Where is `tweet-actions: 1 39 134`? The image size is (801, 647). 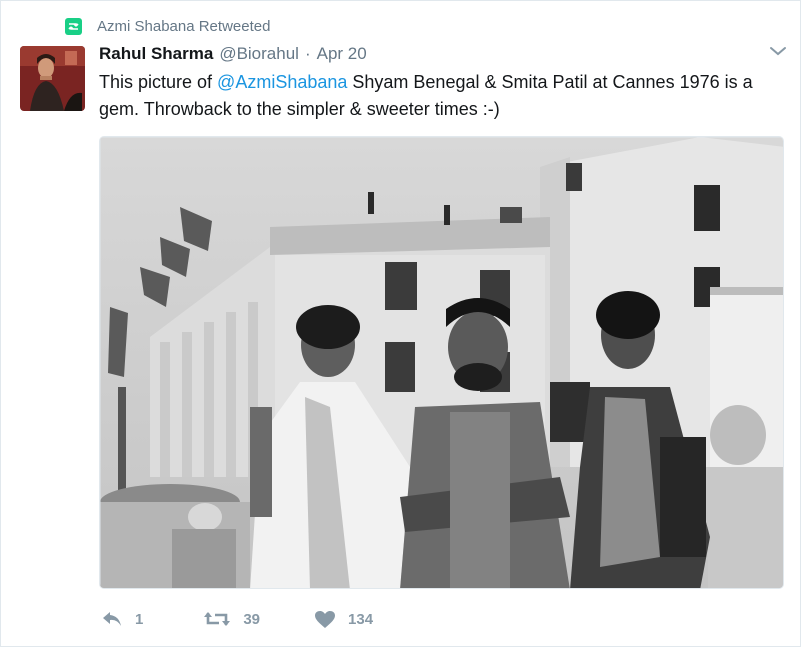 tweet-actions: 1 39 134 is located at coordinates (236, 619).